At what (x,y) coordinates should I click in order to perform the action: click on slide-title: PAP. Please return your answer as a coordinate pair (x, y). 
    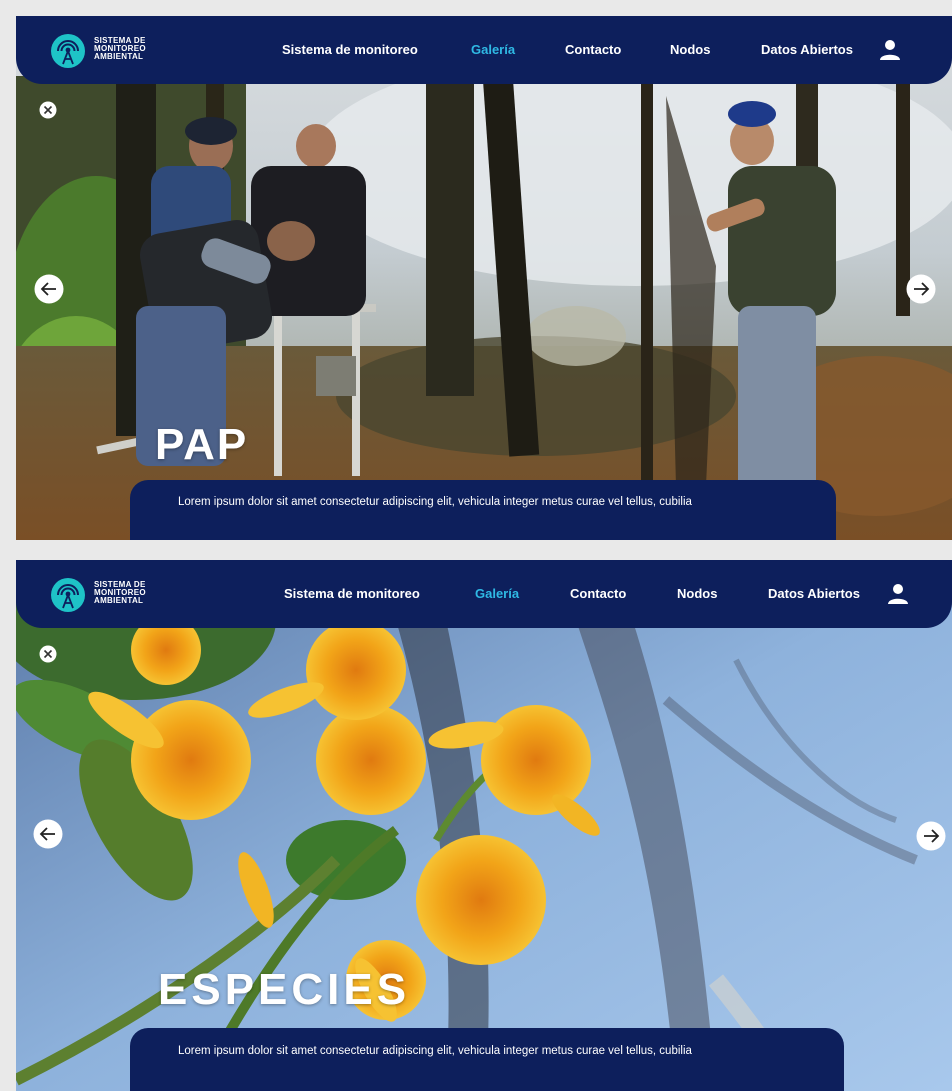
    Looking at the image, I should click on (202, 444).